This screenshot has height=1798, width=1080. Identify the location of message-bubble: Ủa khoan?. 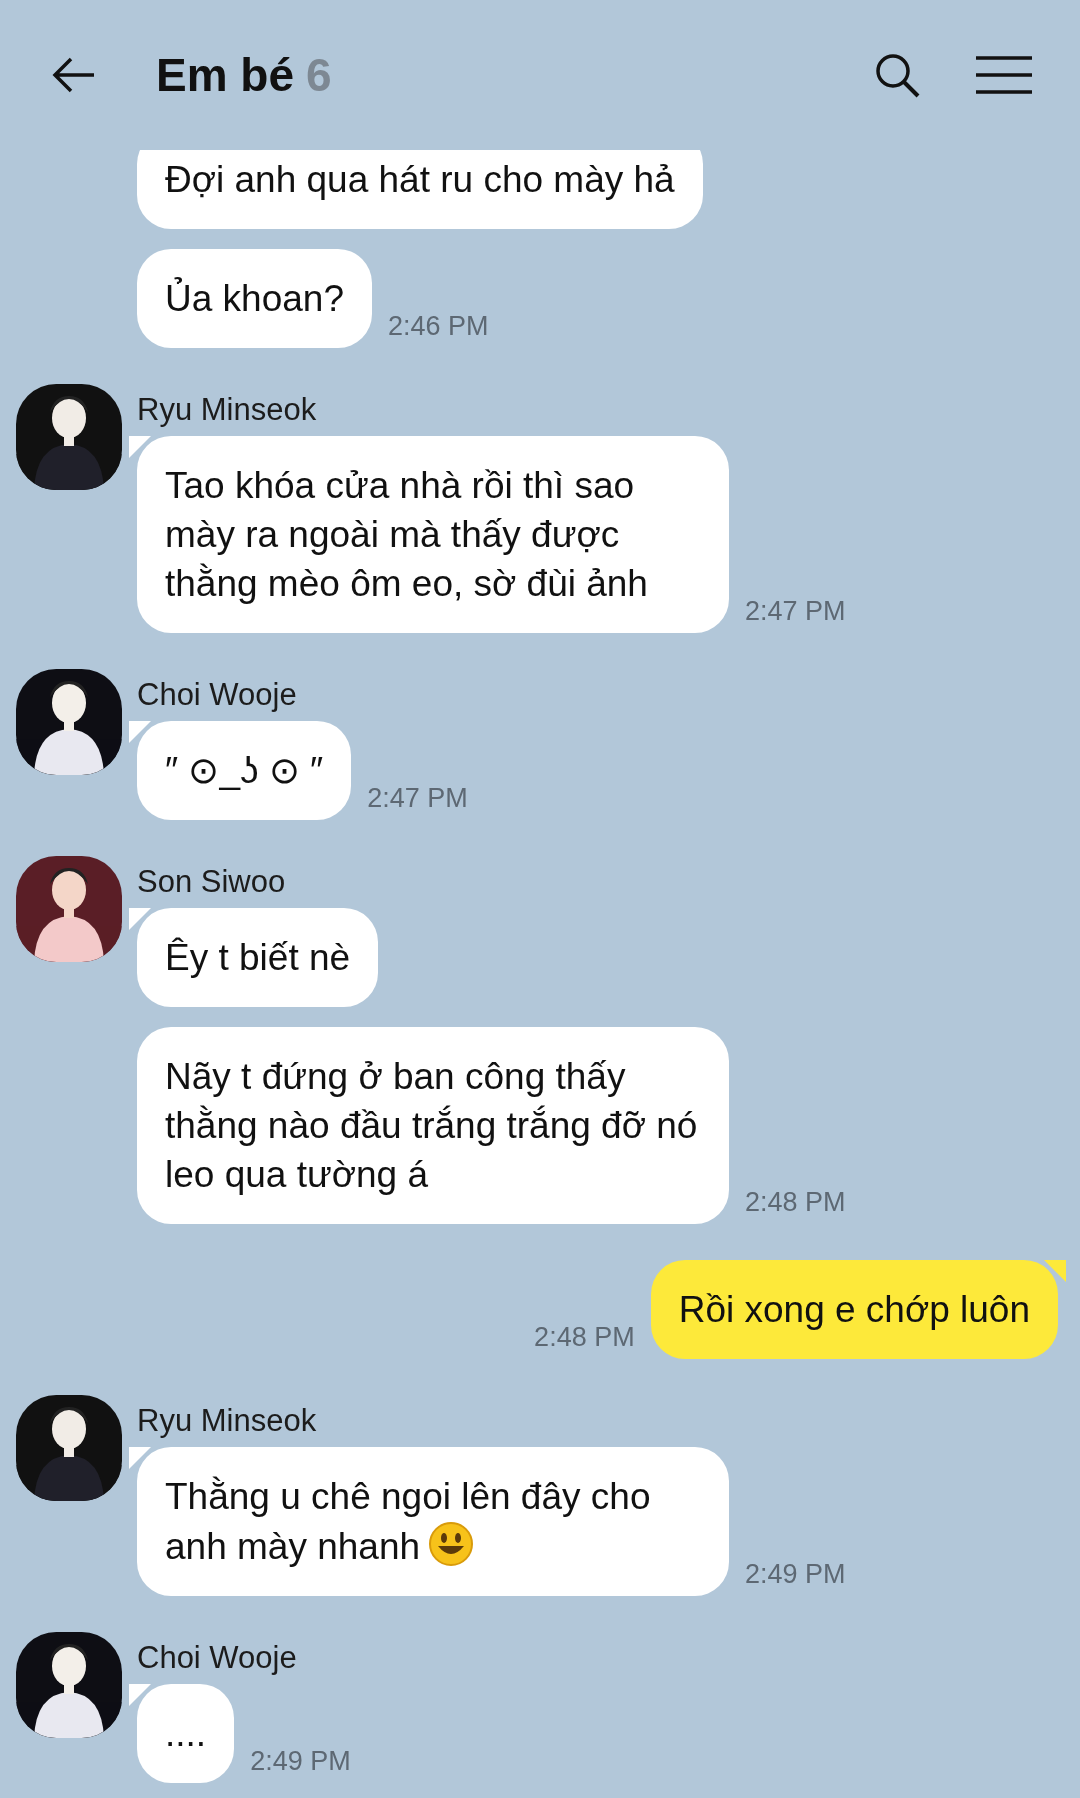
(254, 298).